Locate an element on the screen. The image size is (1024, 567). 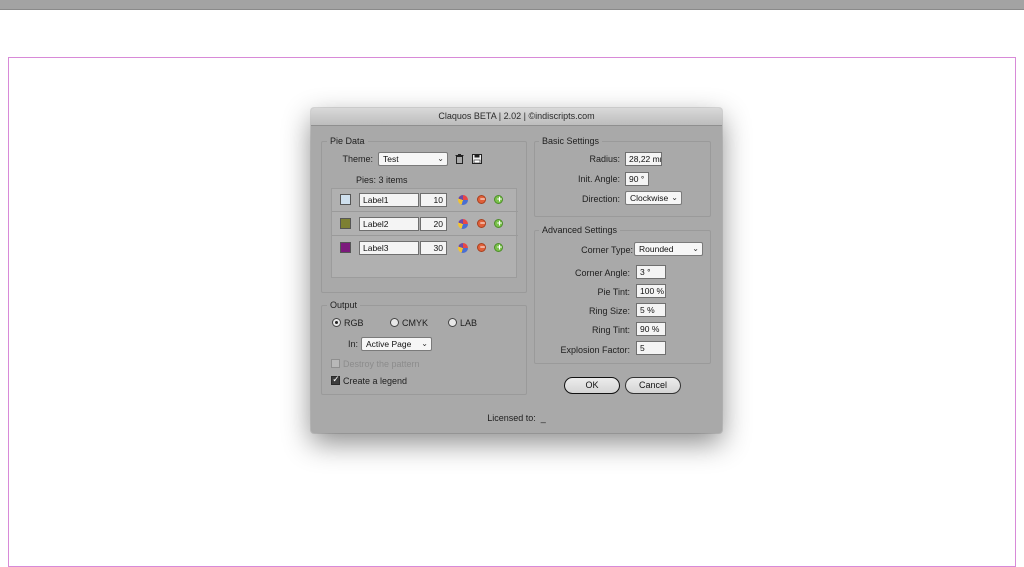
pie-item-row-2: Label2 20 − + is located at coordinates (425, 224).